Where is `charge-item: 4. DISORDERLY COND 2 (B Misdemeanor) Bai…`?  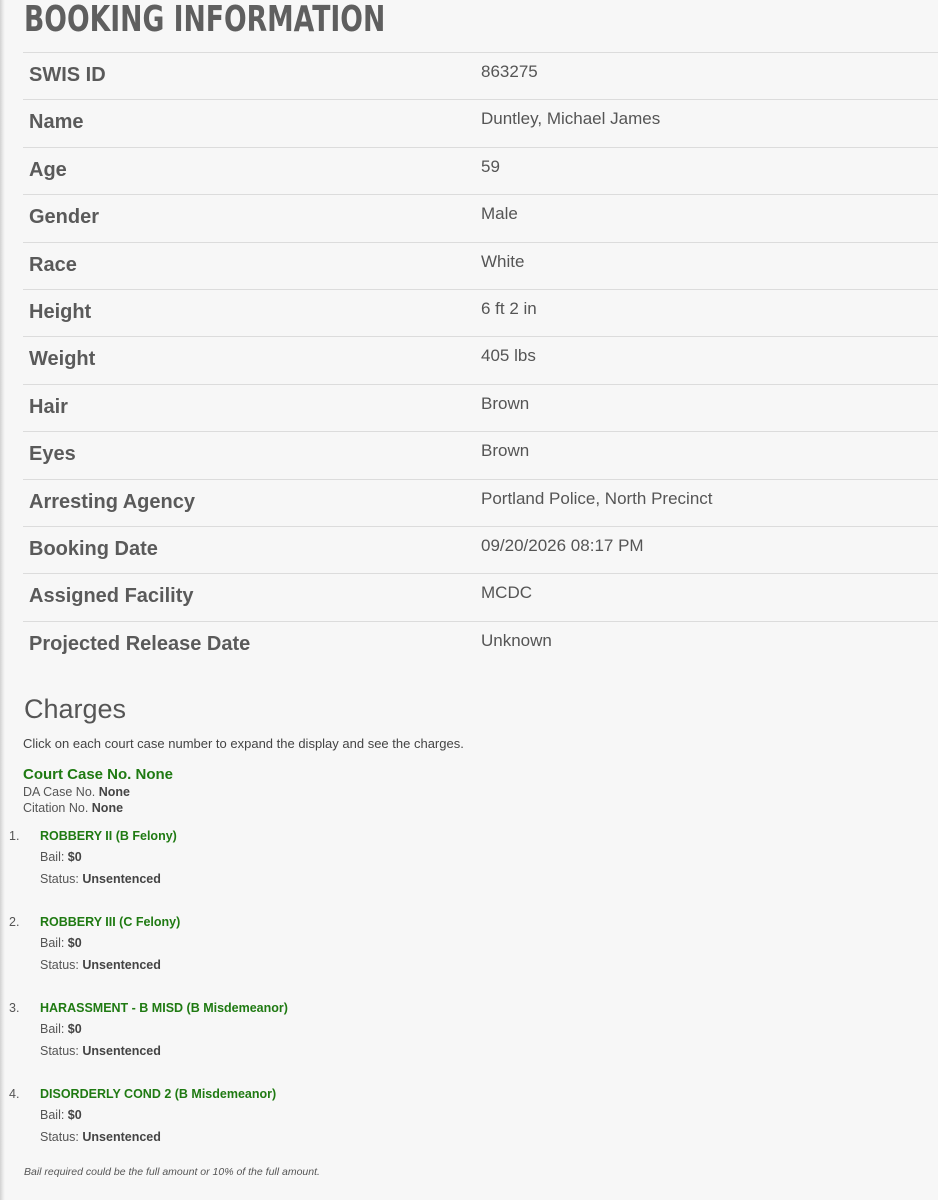
charge-item: 4. DISORDERLY COND 2 (B Misdemeanor) Bai… is located at coordinates (469, 1127).